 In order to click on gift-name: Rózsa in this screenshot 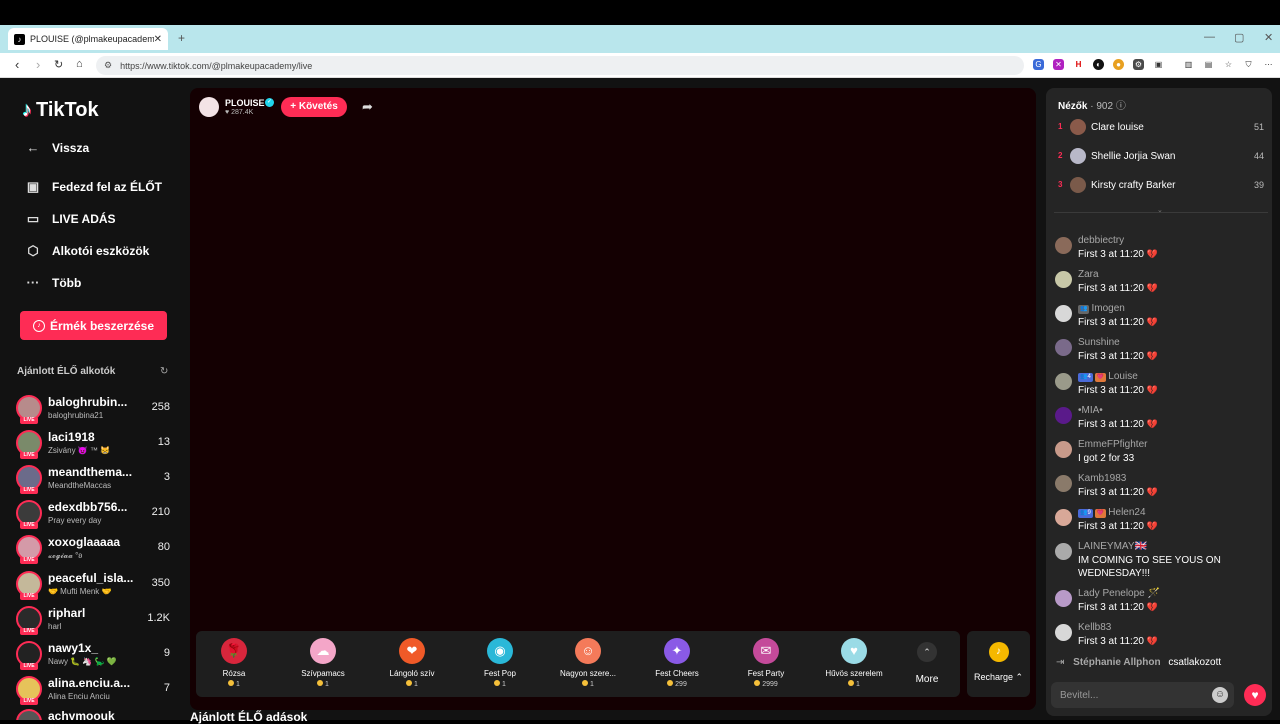, I will do `click(234, 673)`.